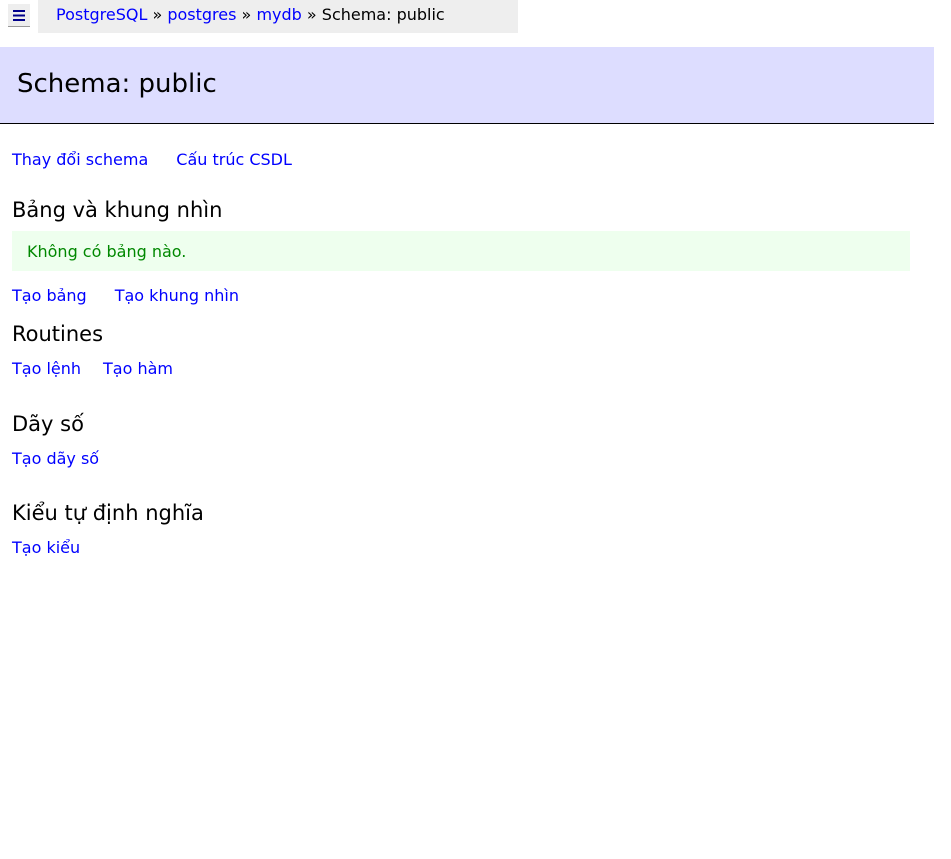 The height and width of the screenshot is (859, 951). Describe the element at coordinates (461, 547) in the screenshot. I see `types-links: Tạo kiểu` at that location.